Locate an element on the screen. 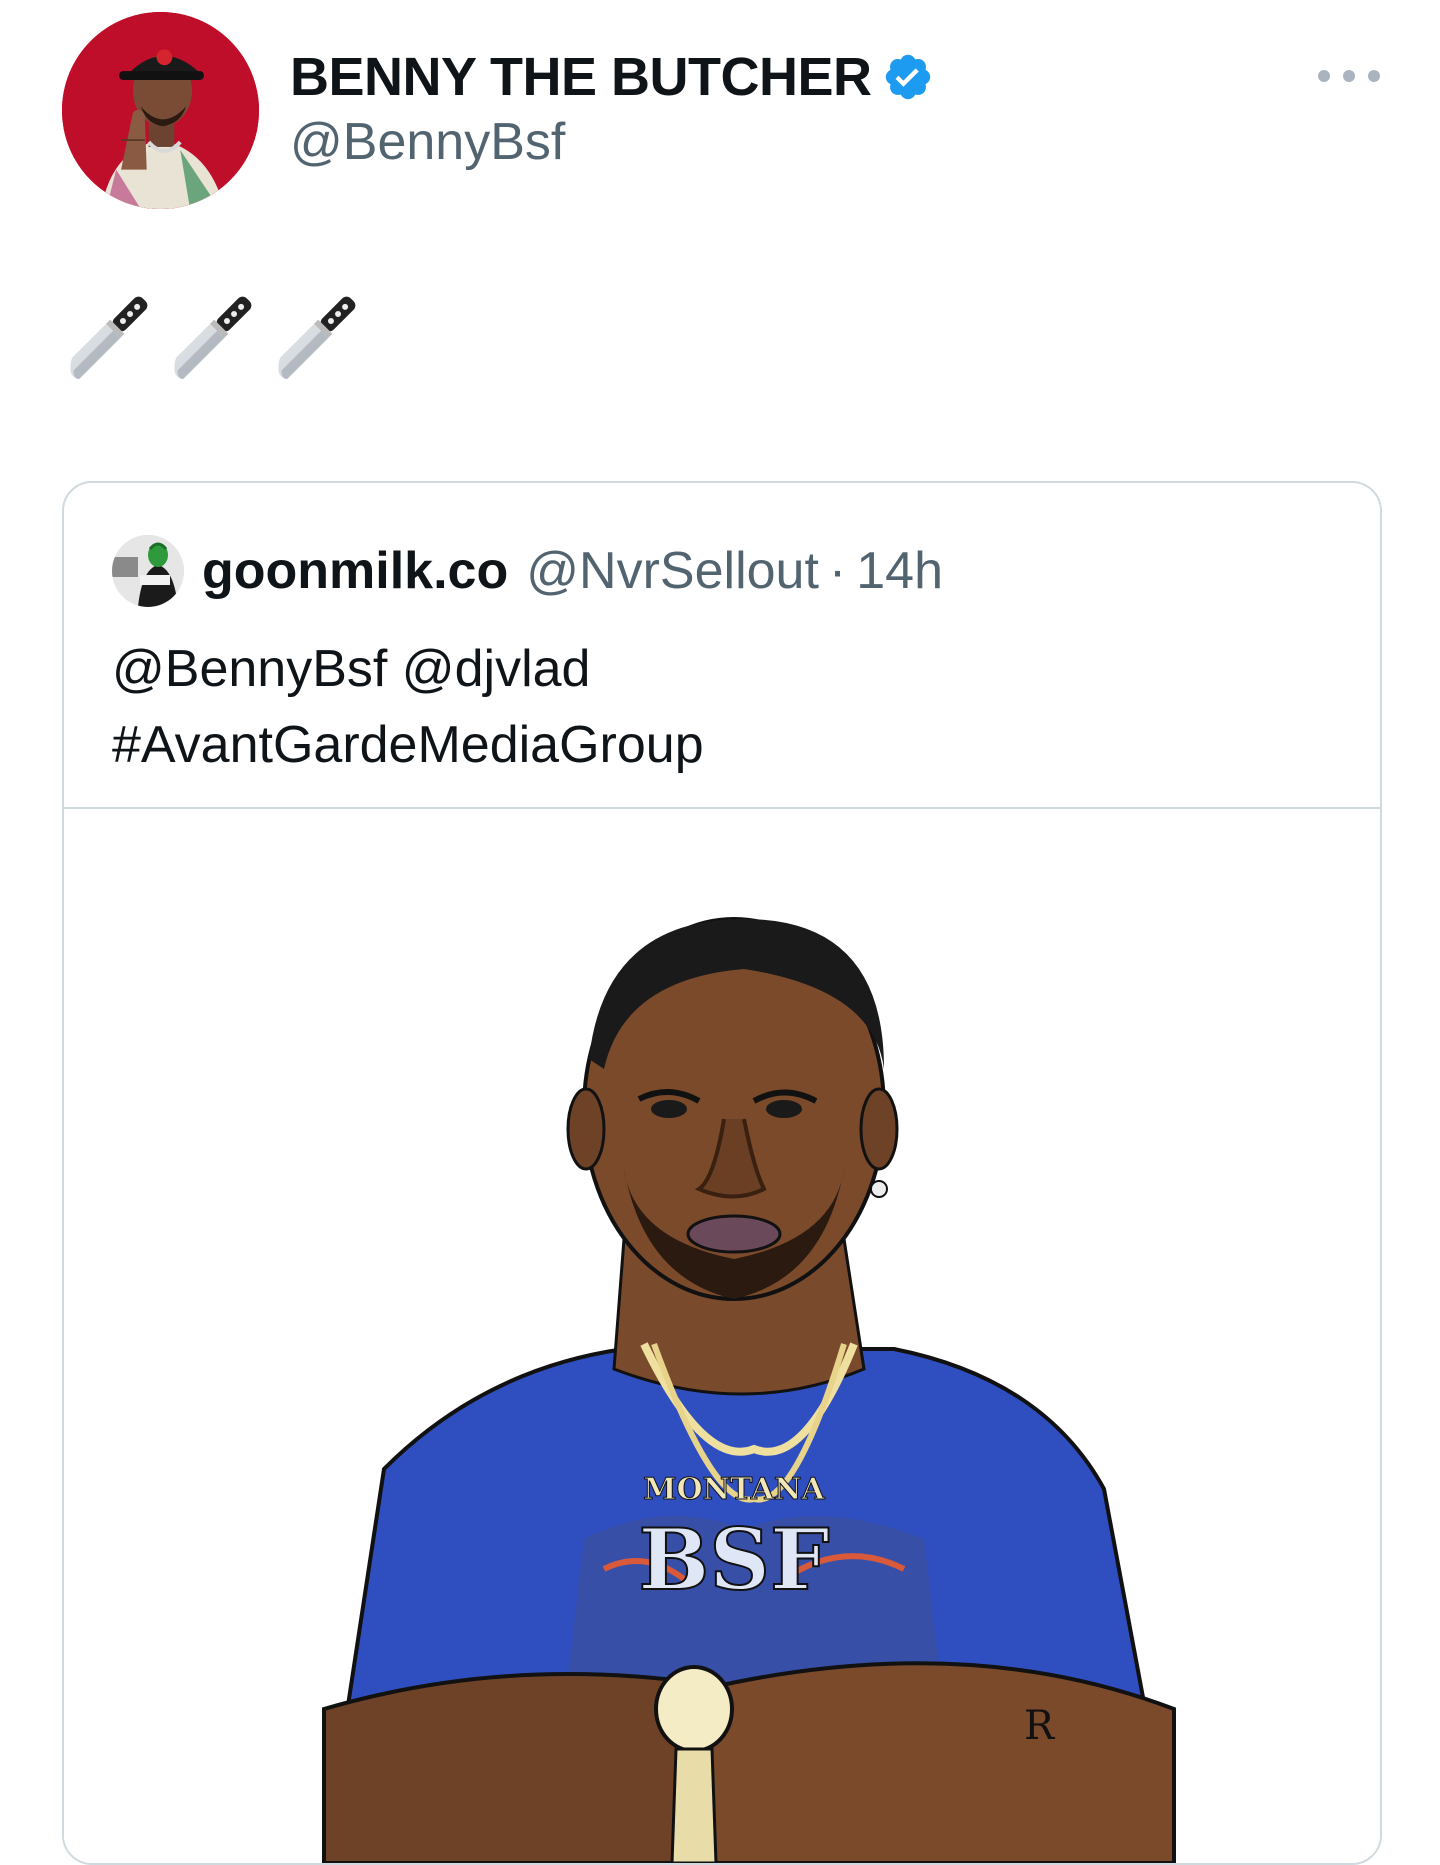 The width and height of the screenshot is (1440, 1865). tattoo-text: R is located at coordinates (1040, 1726).